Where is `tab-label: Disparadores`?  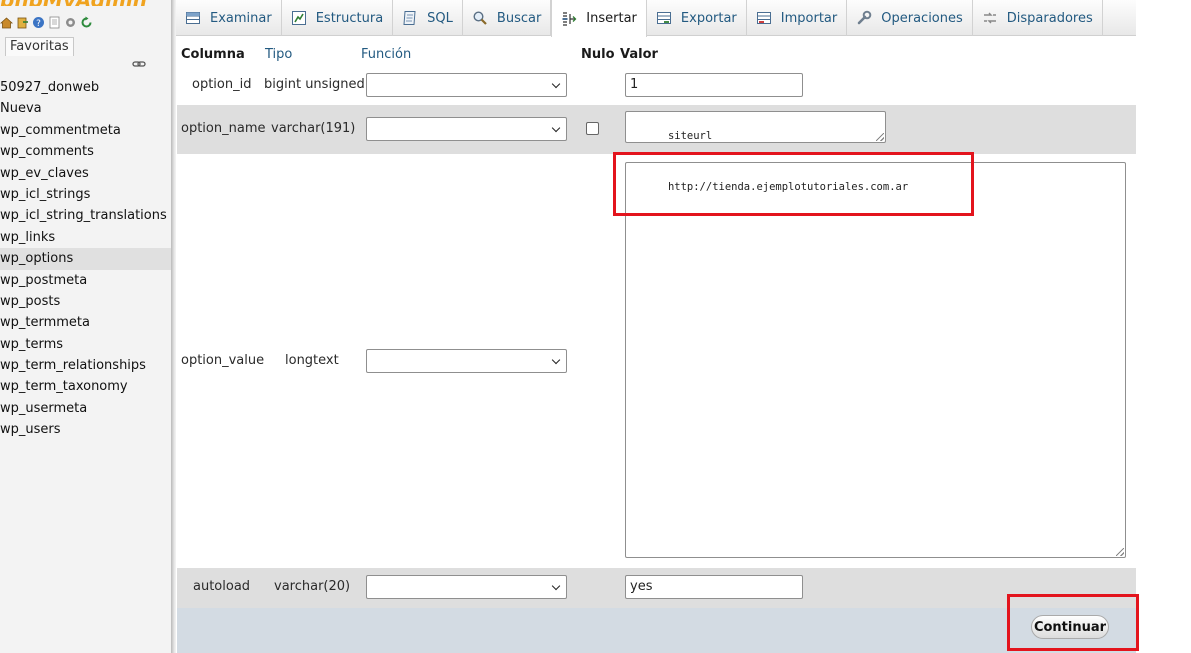
tab-label: Disparadores is located at coordinates (1049, 18).